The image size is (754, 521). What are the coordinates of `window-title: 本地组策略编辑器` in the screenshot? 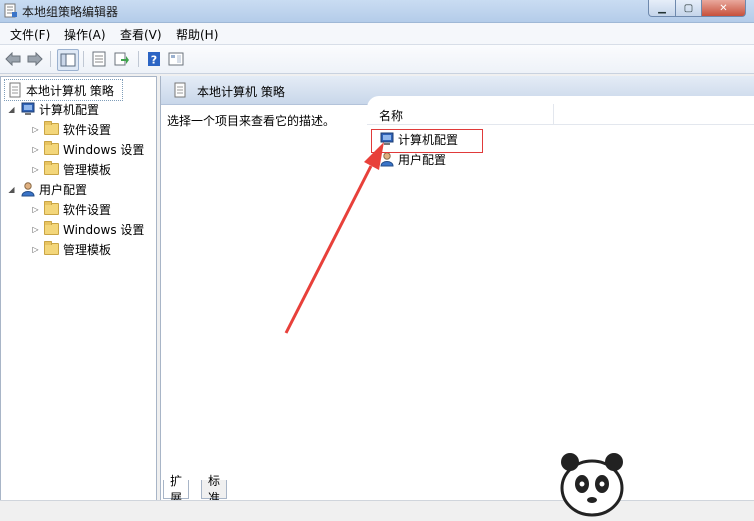 It's located at (70, 12).